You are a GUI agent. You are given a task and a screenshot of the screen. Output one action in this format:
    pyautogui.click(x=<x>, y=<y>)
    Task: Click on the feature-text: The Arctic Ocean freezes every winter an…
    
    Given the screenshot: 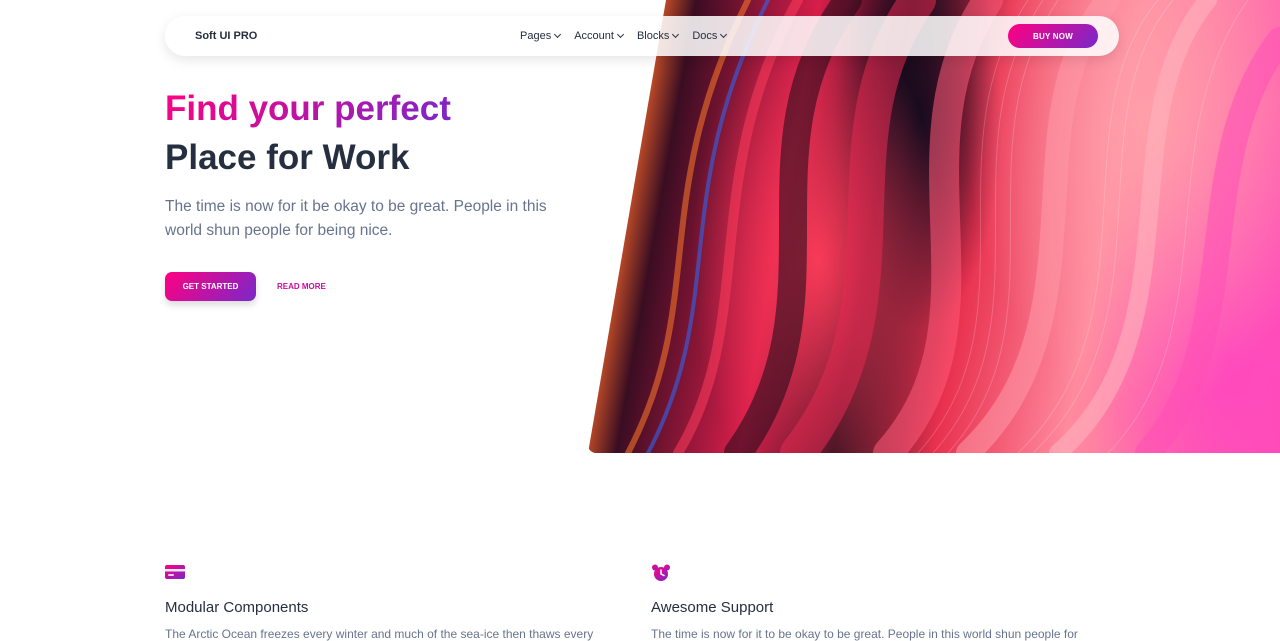 What is the action you would take?
    pyautogui.click(x=379, y=634)
    